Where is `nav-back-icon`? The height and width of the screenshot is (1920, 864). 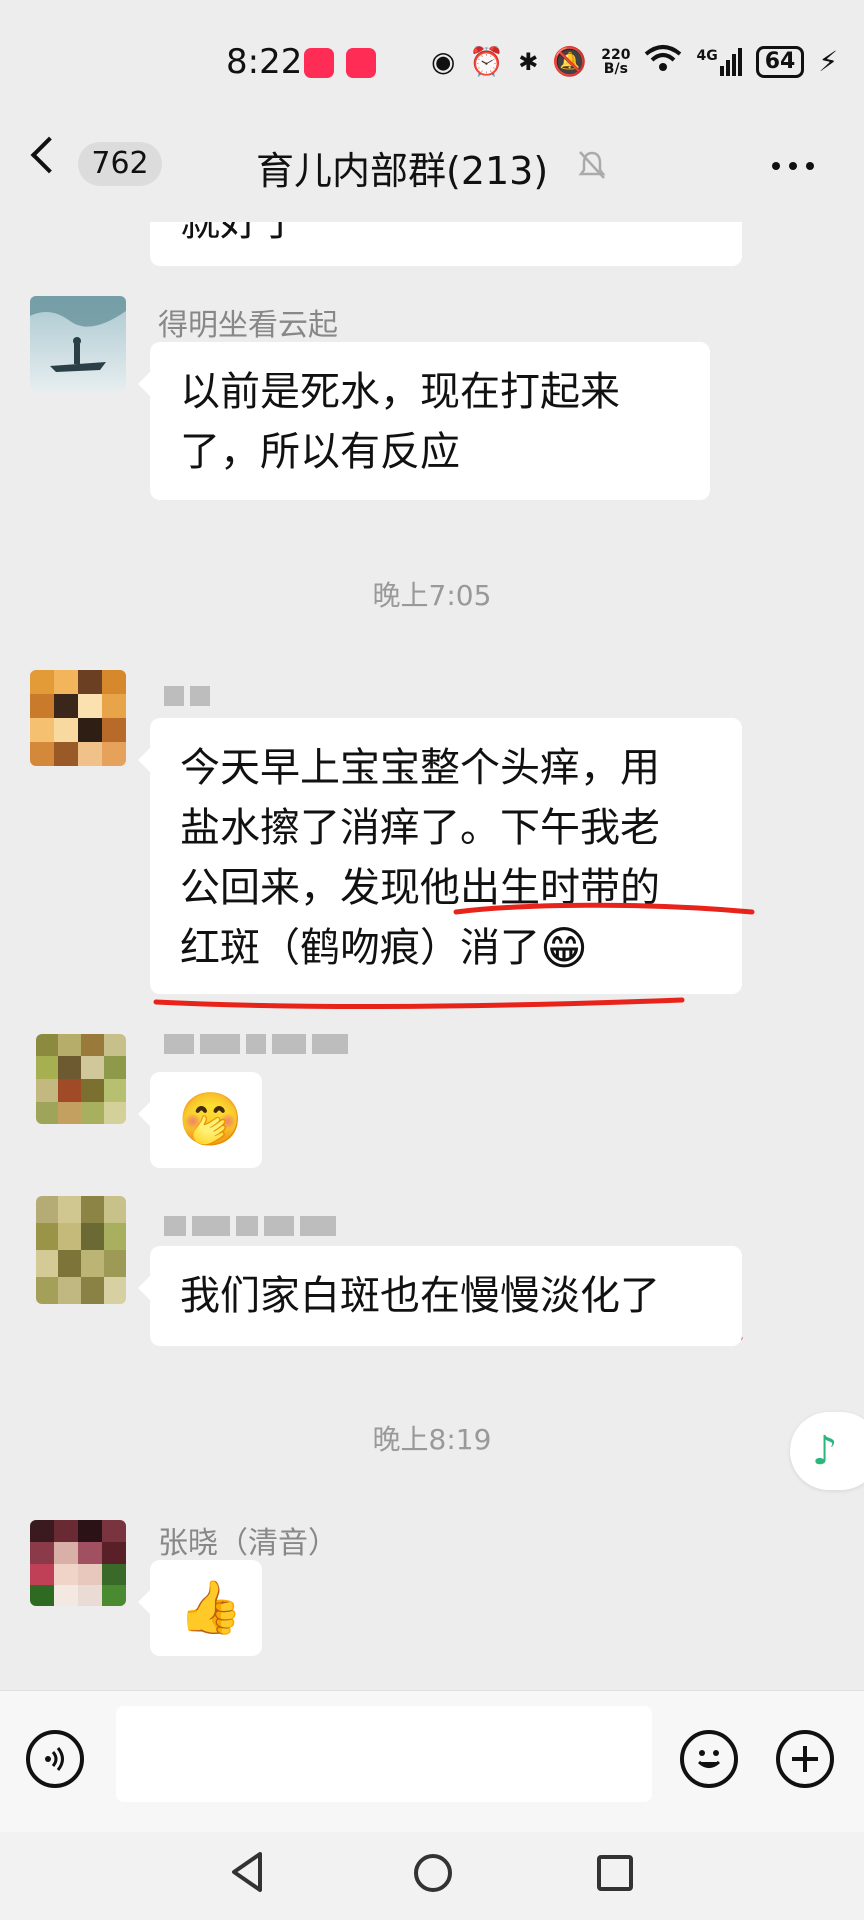
nav-back-icon is located at coordinates (247, 1872).